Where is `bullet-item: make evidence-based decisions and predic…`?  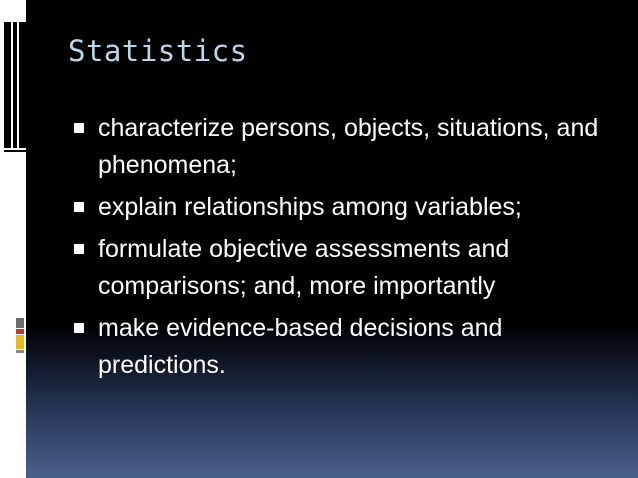
bullet-item: make evidence-based decisions and predic… is located at coordinates (342, 347).